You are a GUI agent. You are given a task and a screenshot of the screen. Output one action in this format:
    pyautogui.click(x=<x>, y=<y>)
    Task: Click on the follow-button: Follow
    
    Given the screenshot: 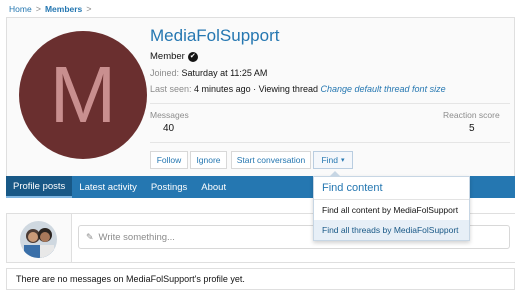 What is the action you would take?
    pyautogui.click(x=169, y=160)
    